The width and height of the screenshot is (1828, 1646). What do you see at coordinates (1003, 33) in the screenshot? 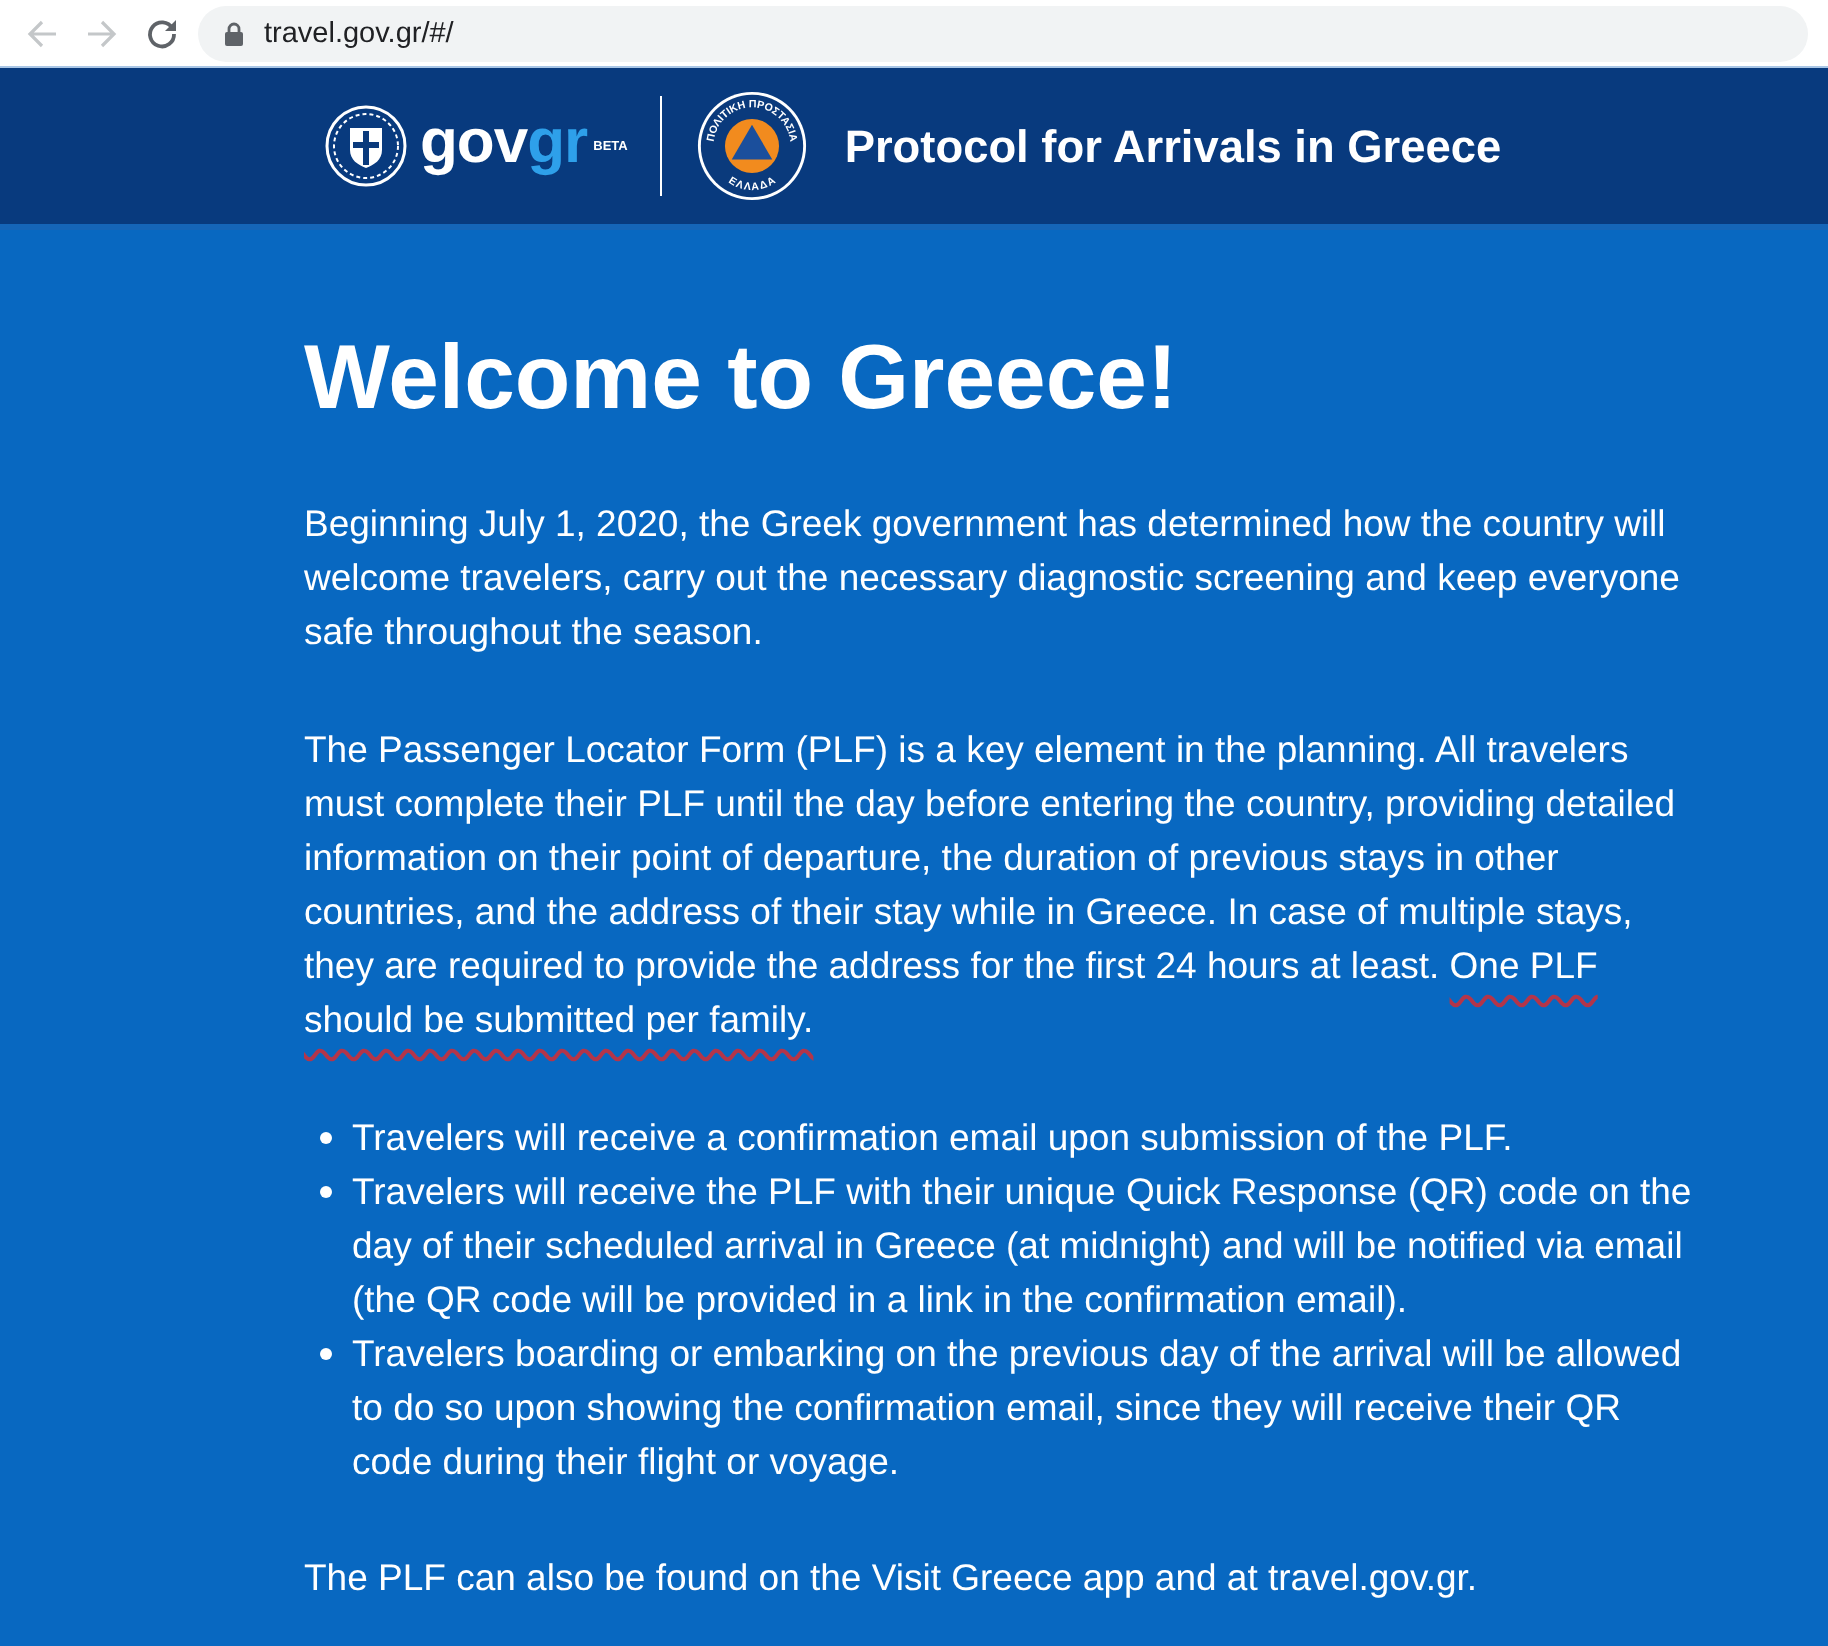
I see `address-bar: travel.gov.gr/#/` at bounding box center [1003, 33].